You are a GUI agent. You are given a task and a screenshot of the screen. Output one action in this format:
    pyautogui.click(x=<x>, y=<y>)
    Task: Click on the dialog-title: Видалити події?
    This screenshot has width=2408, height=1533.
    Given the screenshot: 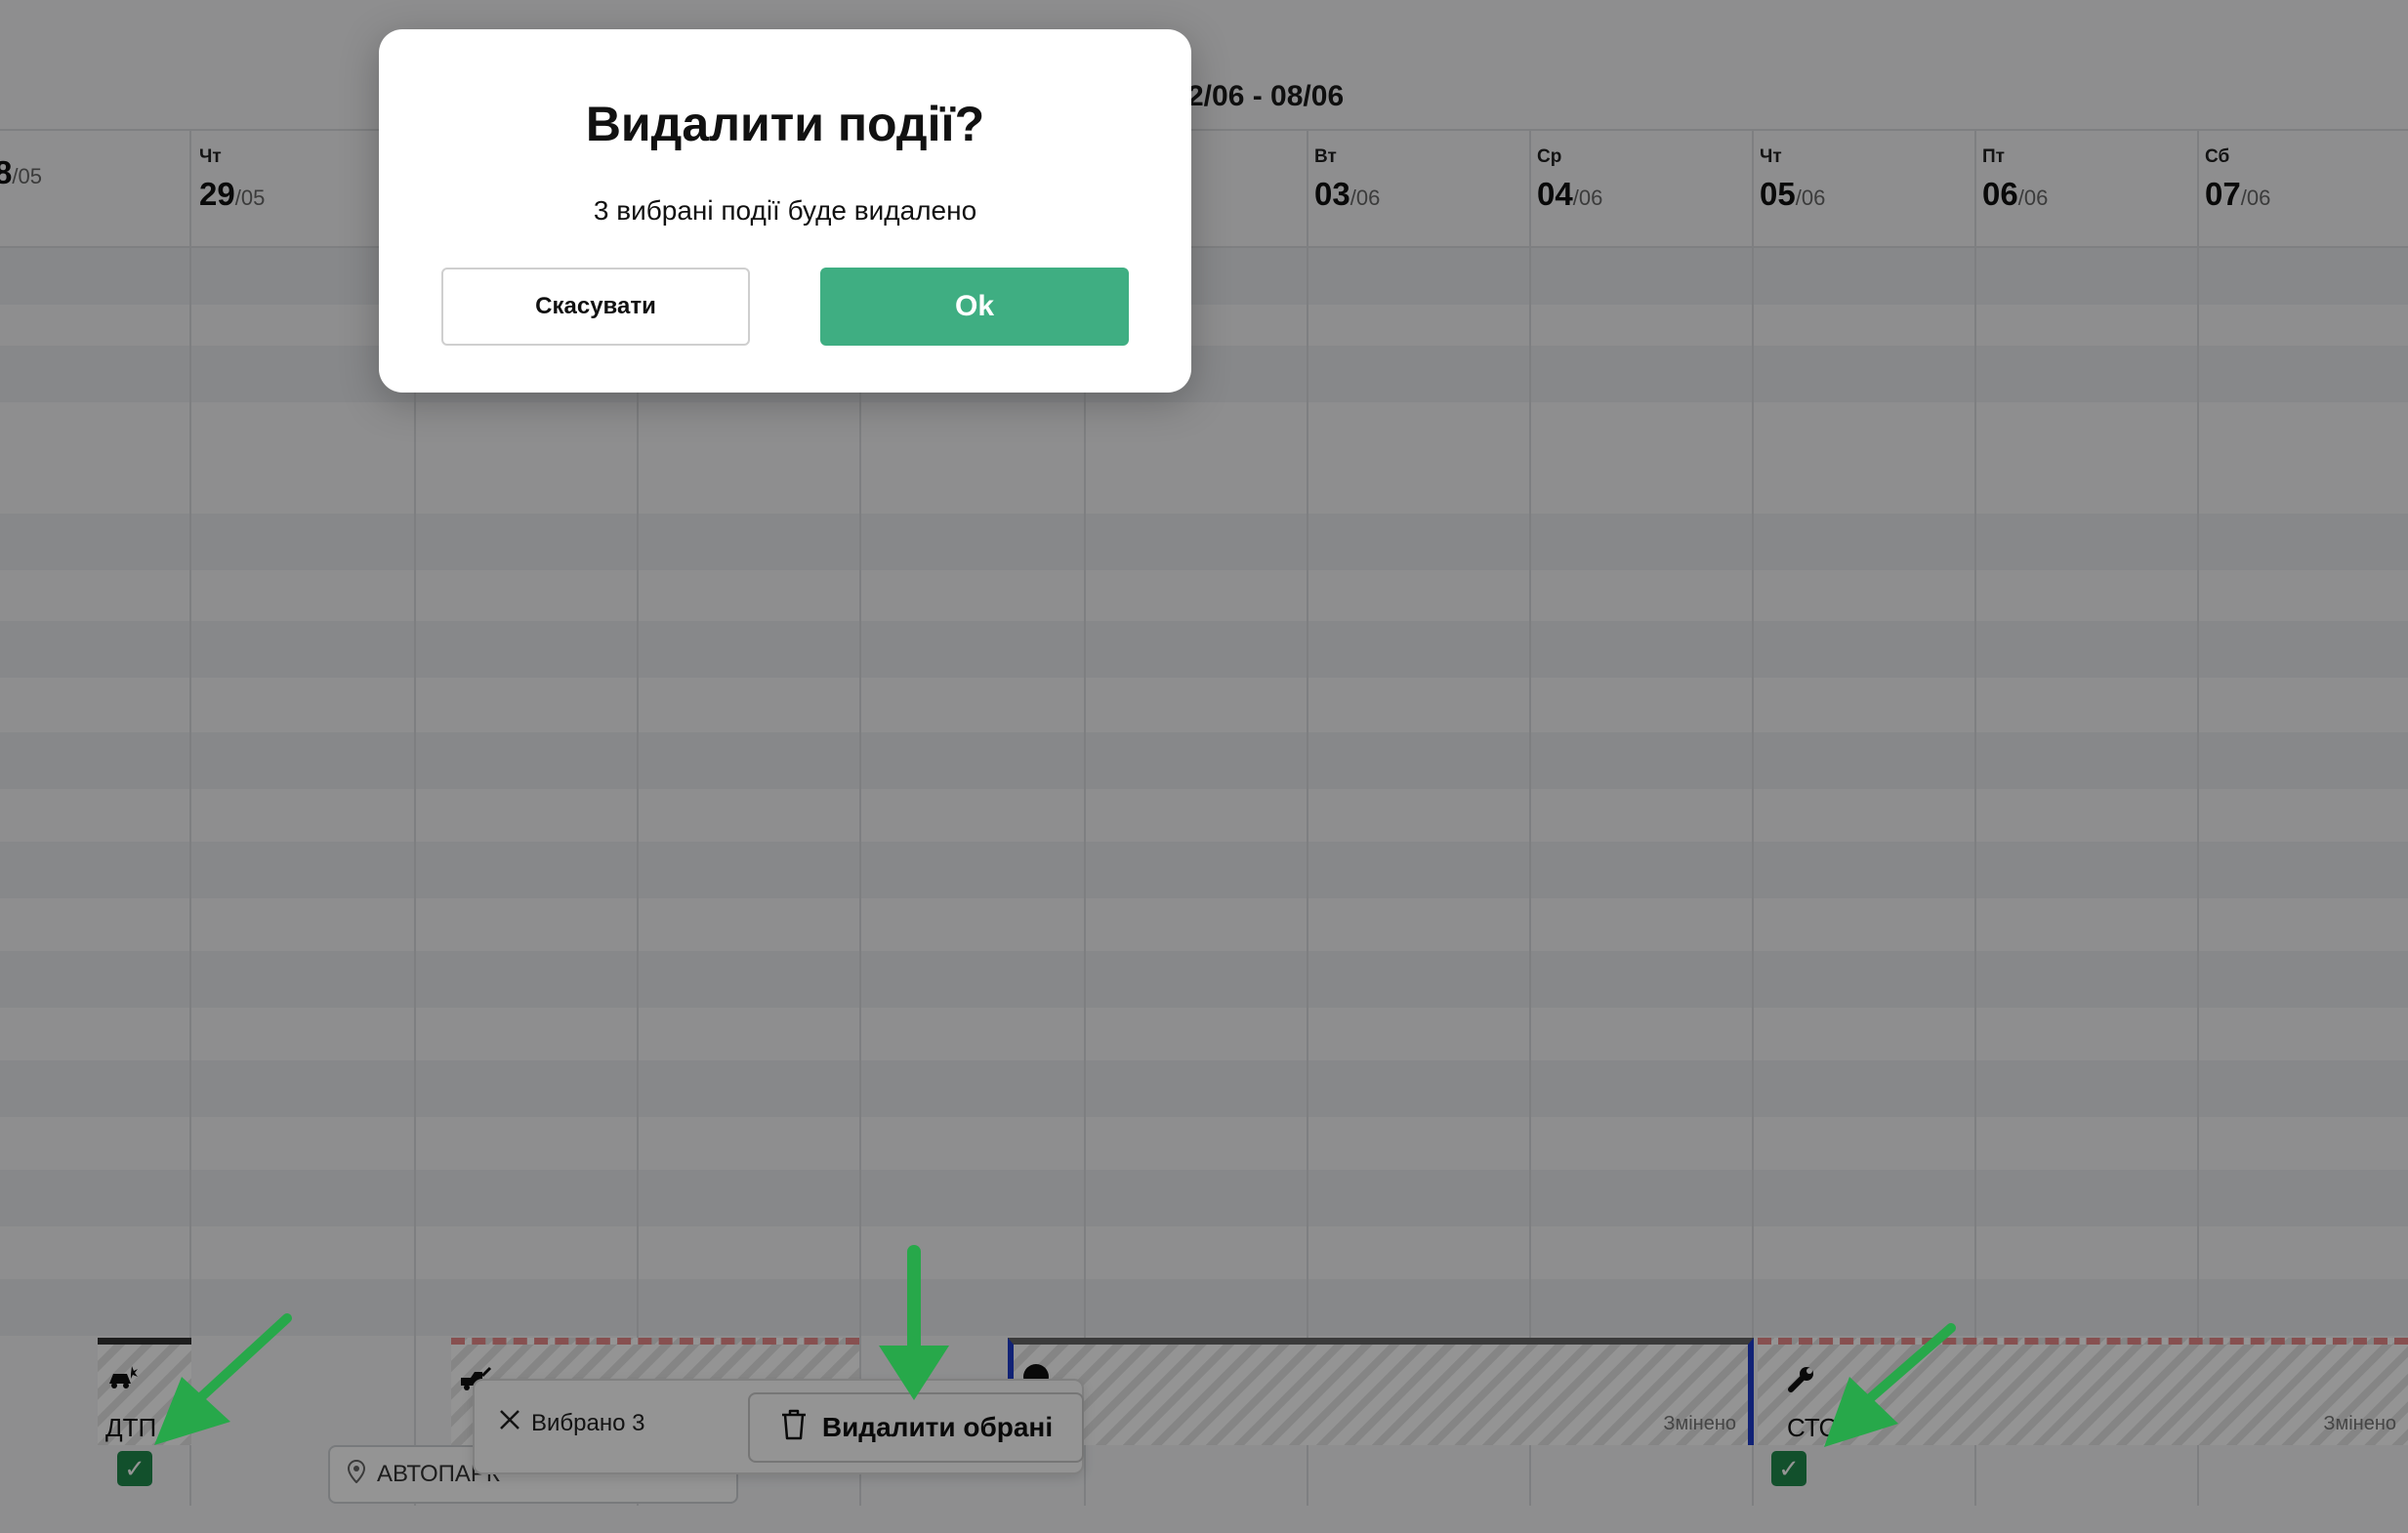 What is the action you would take?
    pyautogui.click(x=785, y=124)
    